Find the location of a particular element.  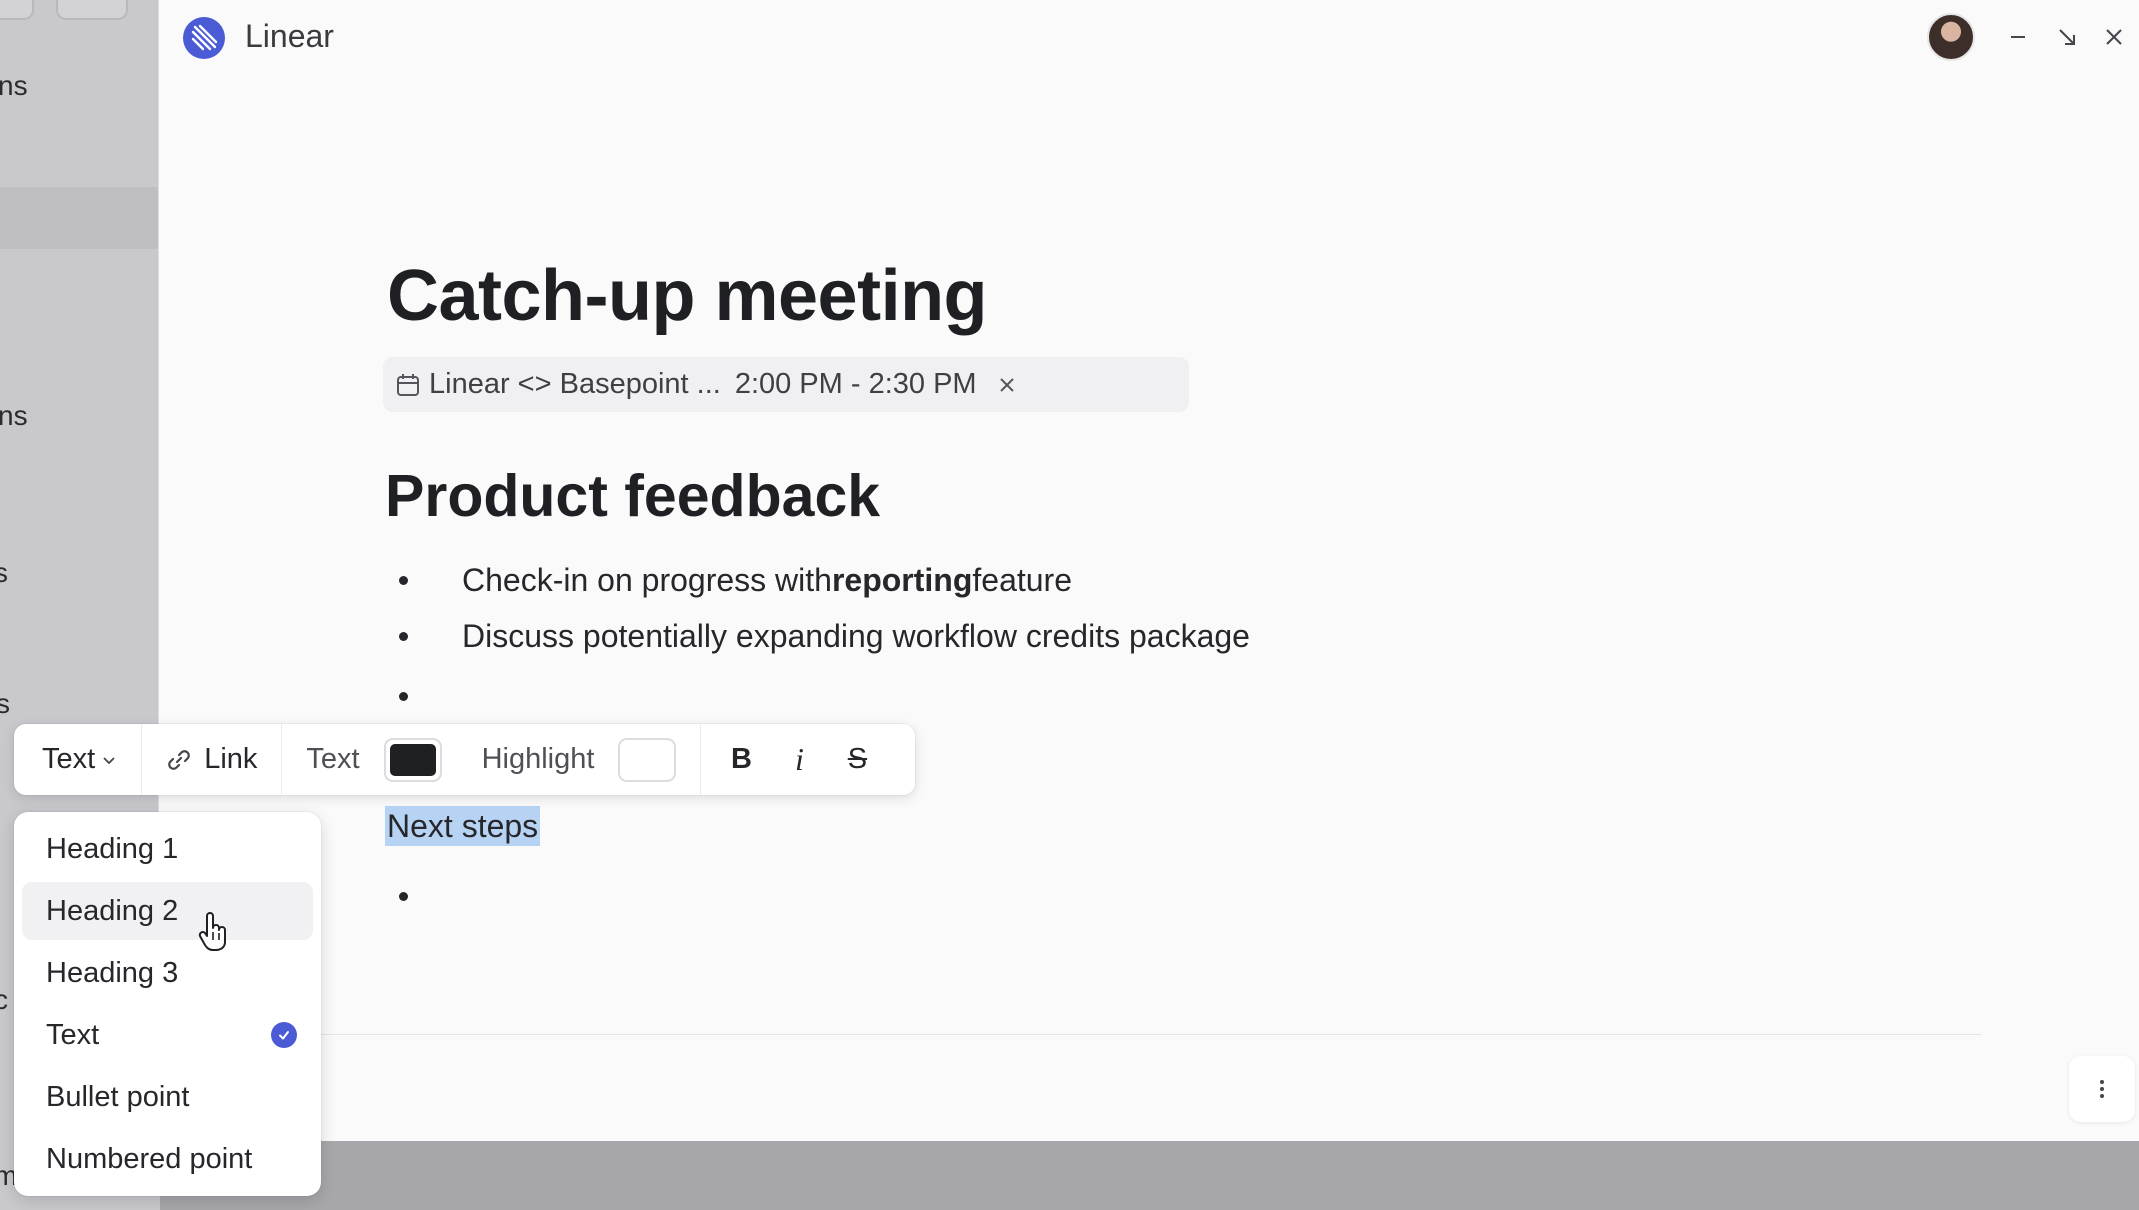

menu-item-bullet-point: Bullet point is located at coordinates (167, 1097).